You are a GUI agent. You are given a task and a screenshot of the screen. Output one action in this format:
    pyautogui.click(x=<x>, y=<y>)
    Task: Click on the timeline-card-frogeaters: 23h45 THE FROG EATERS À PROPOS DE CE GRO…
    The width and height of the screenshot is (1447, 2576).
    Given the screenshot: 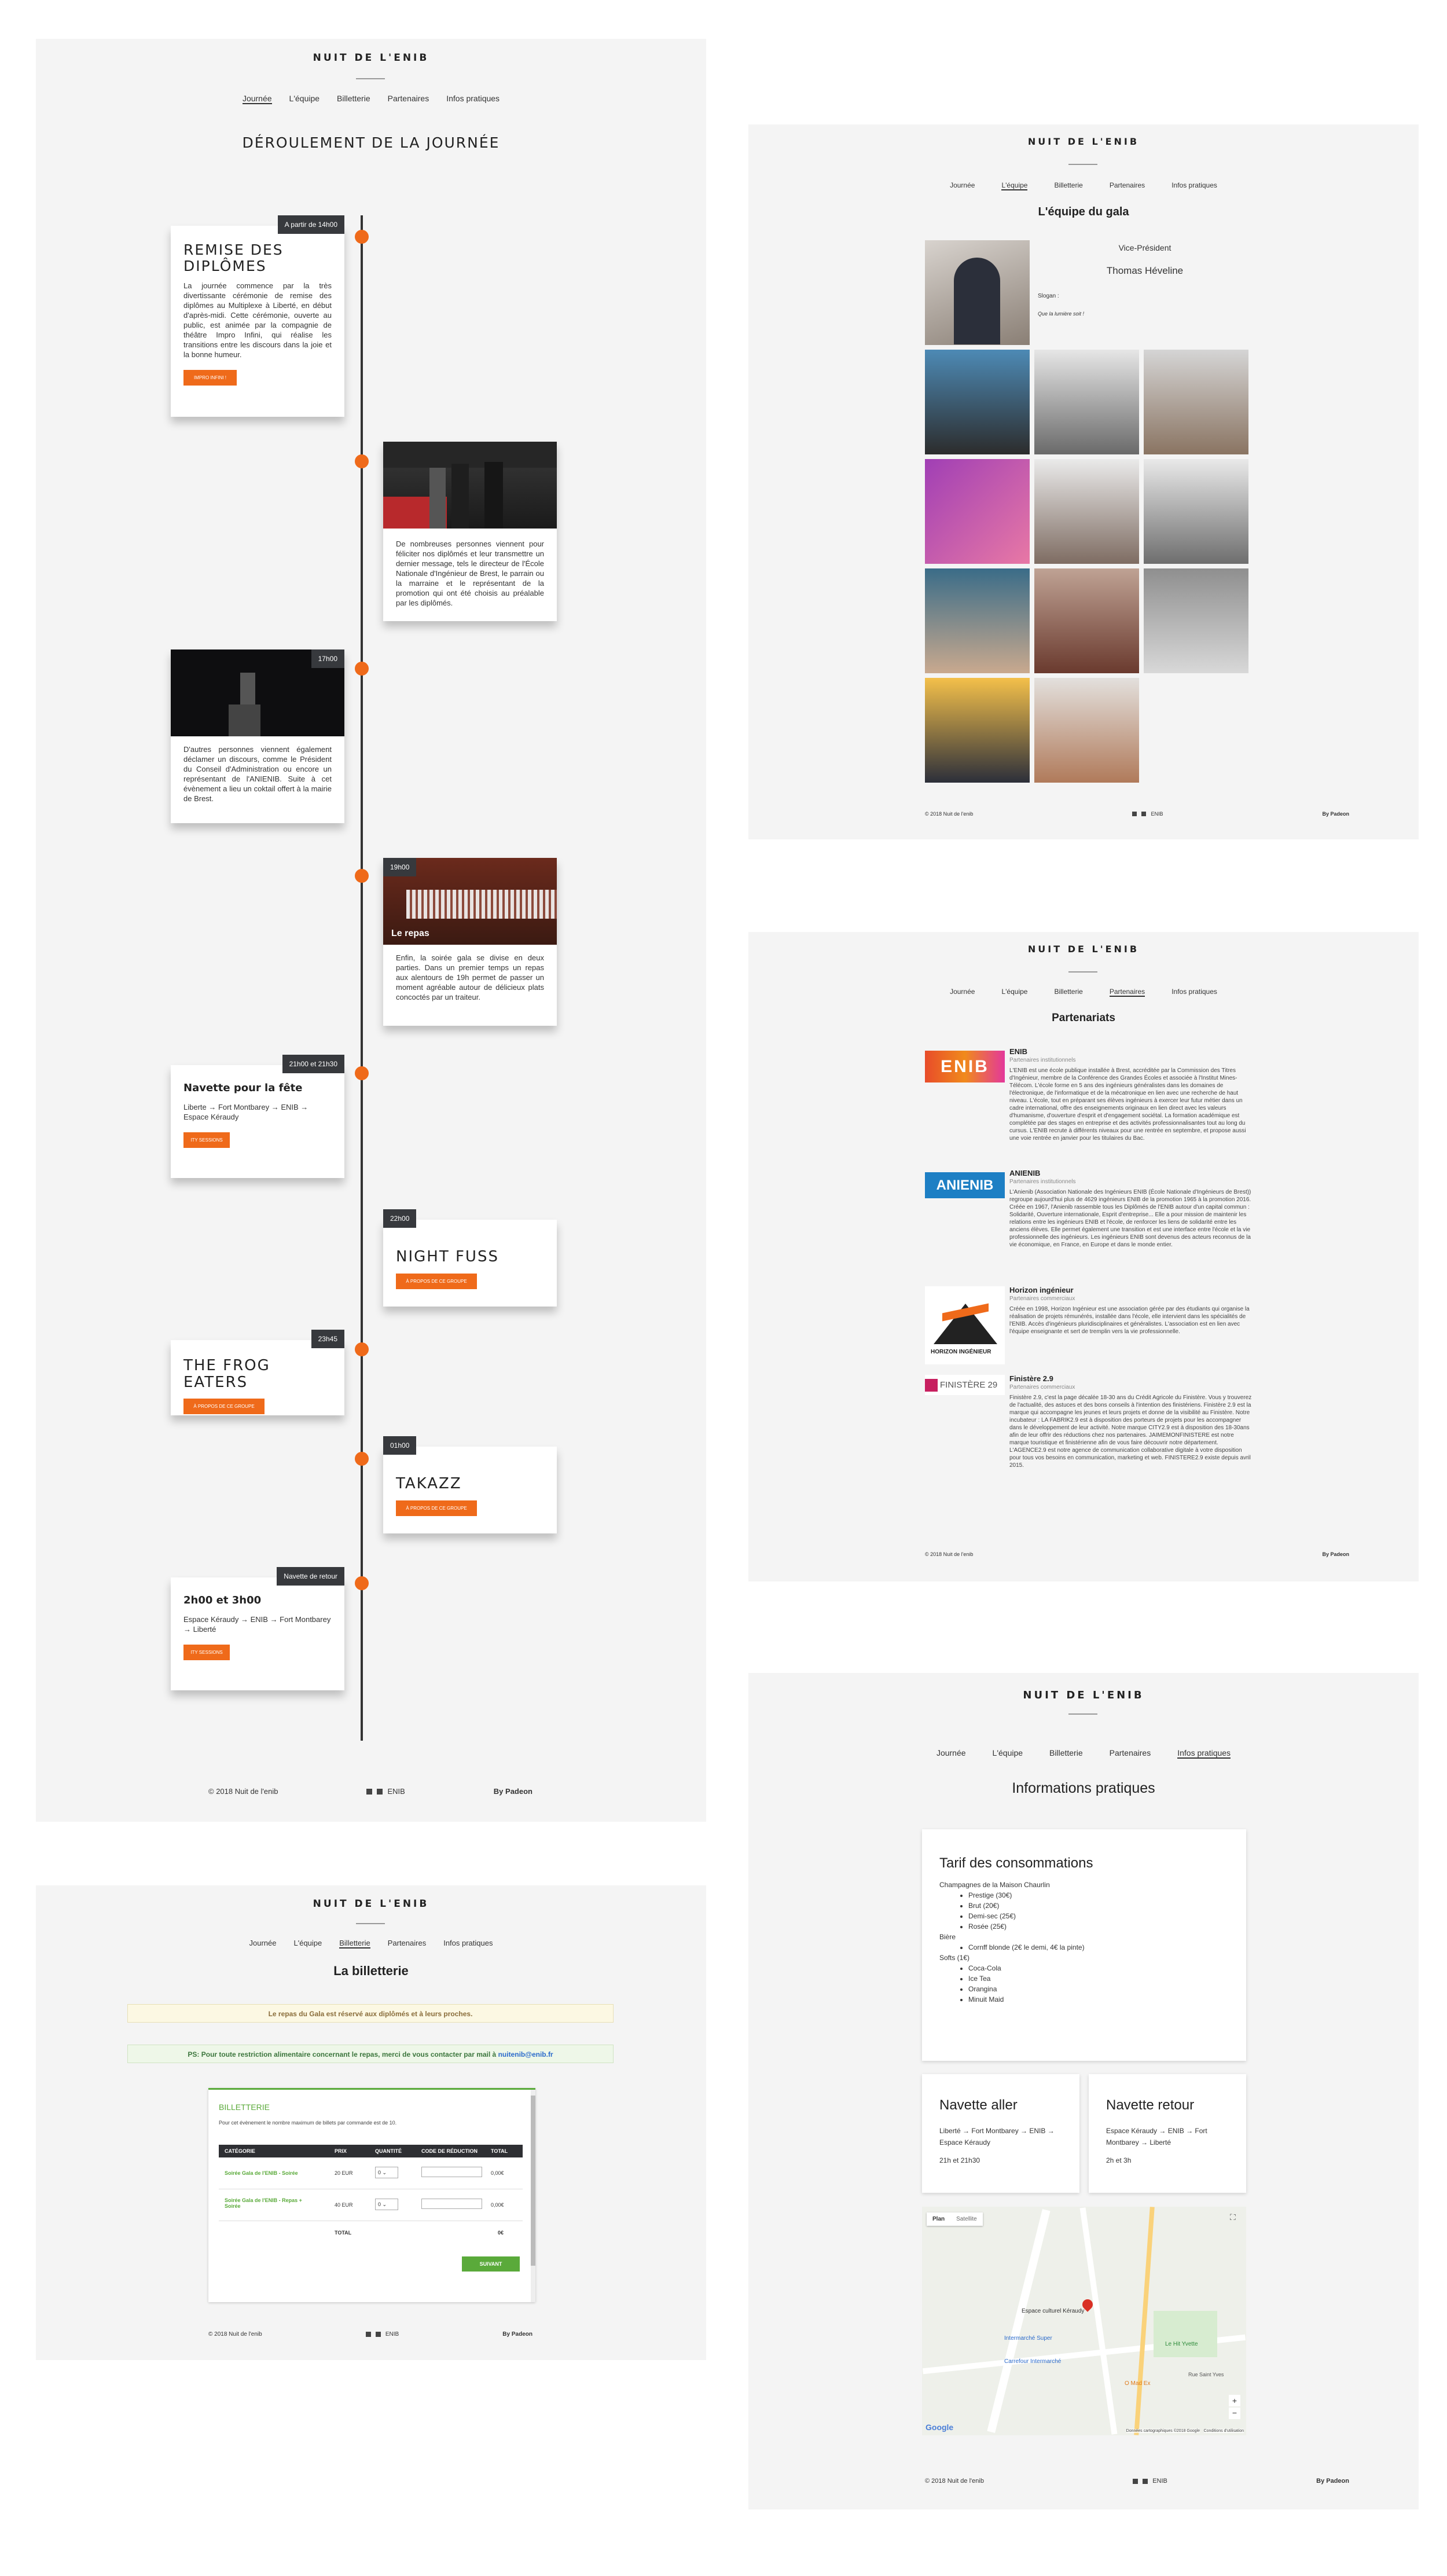 What is the action you would take?
    pyautogui.click(x=257, y=1372)
    